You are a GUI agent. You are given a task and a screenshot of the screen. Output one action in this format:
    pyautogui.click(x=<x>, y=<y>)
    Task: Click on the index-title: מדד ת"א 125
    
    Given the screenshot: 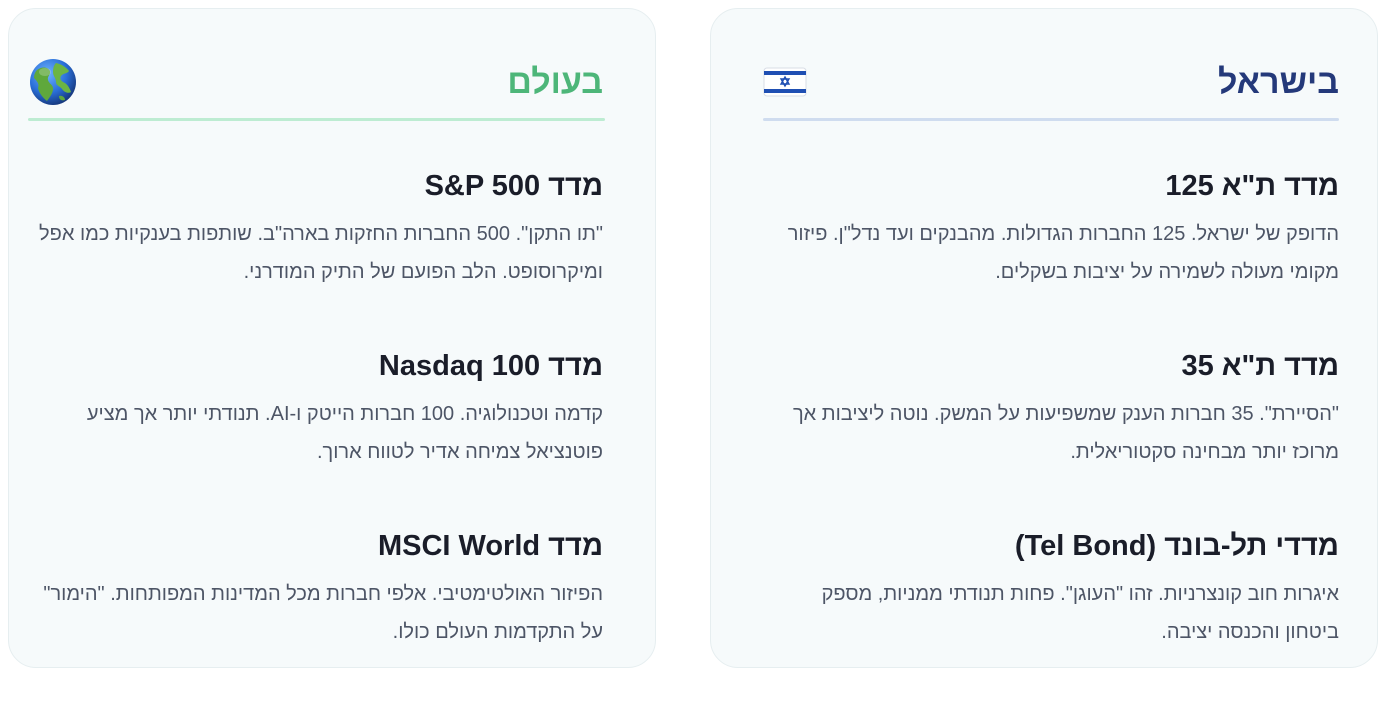 What is the action you would take?
    pyautogui.click(x=1252, y=186)
    